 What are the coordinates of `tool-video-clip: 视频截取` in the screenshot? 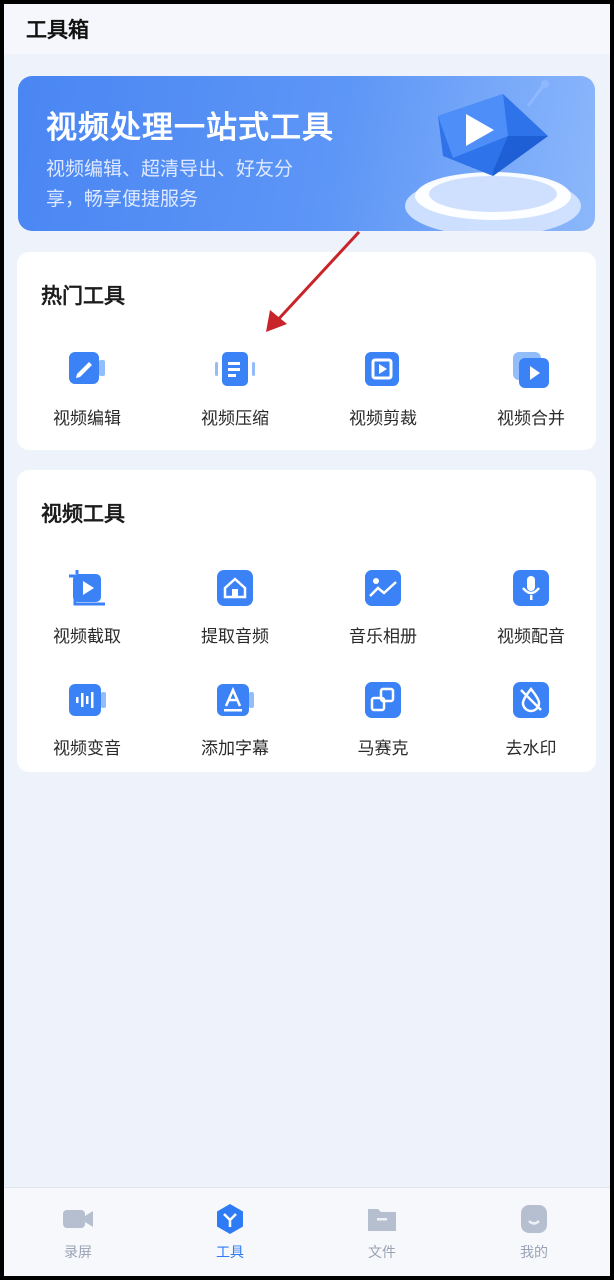 It's located at (87, 606).